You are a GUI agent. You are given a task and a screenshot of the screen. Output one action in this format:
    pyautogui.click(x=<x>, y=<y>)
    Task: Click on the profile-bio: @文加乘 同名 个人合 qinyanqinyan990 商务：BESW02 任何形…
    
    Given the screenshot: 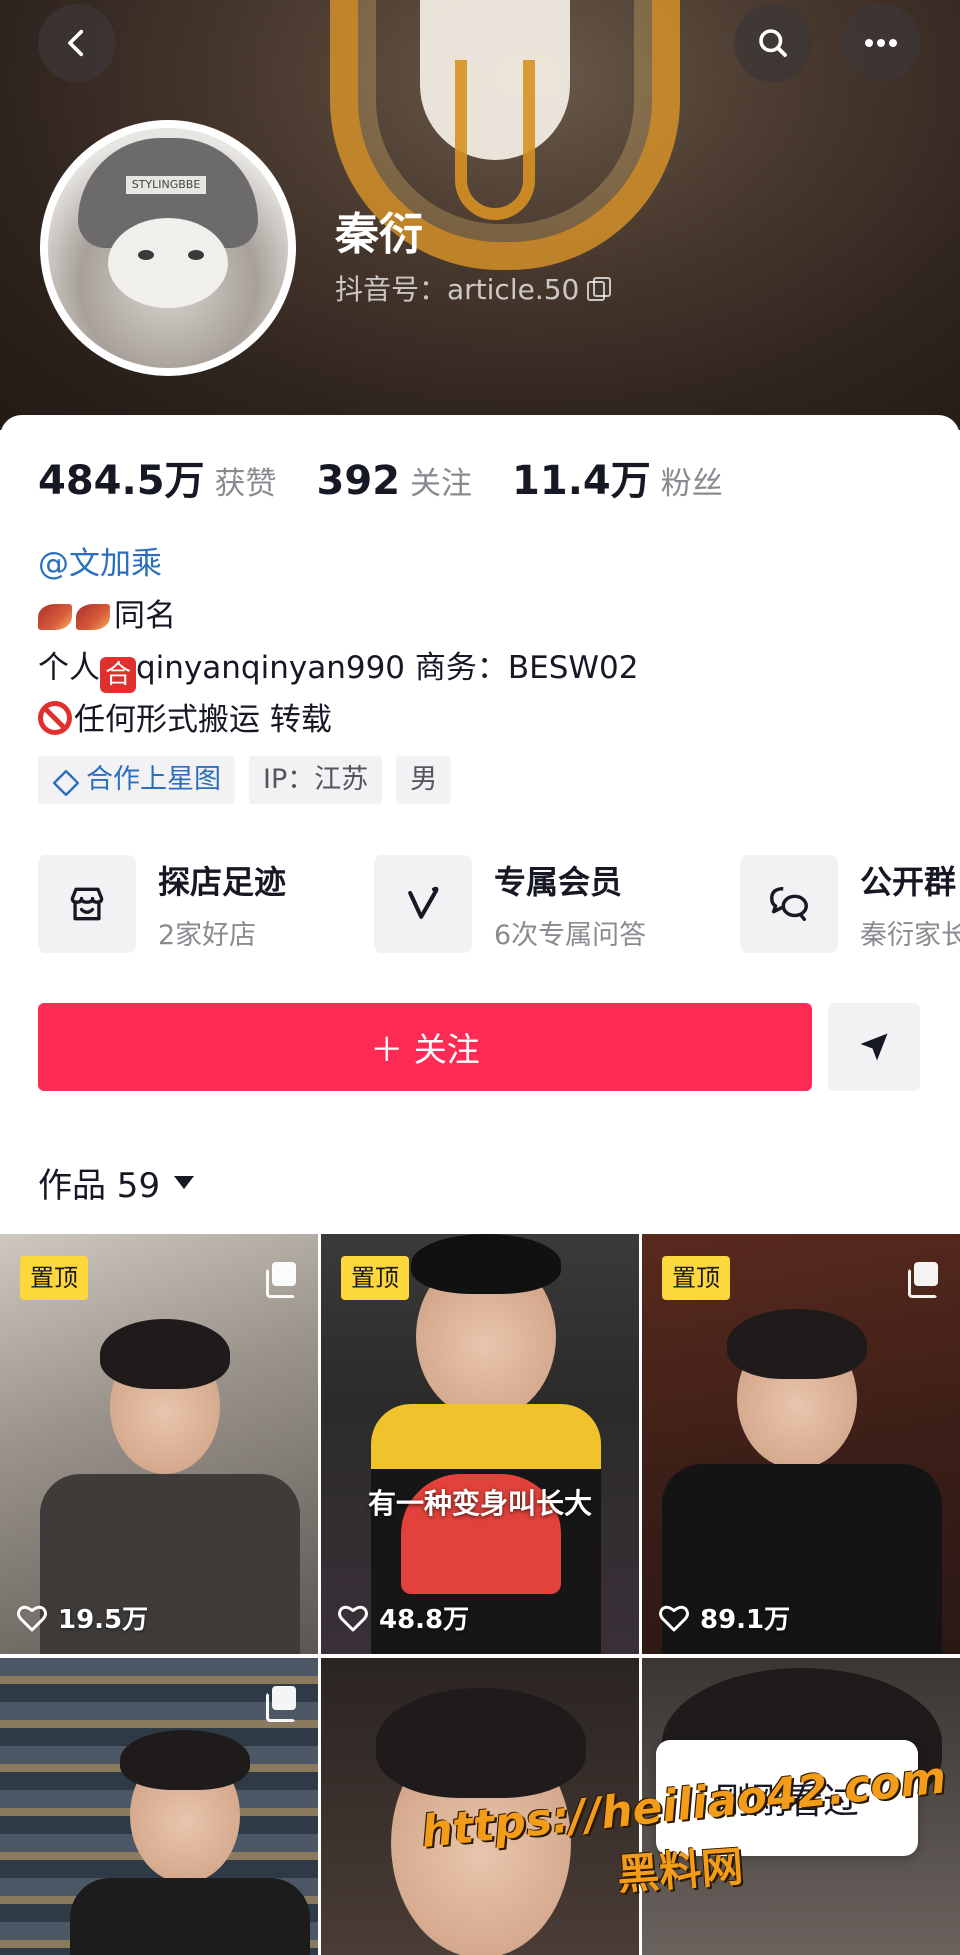 What is the action you would take?
    pyautogui.click(x=338, y=642)
    